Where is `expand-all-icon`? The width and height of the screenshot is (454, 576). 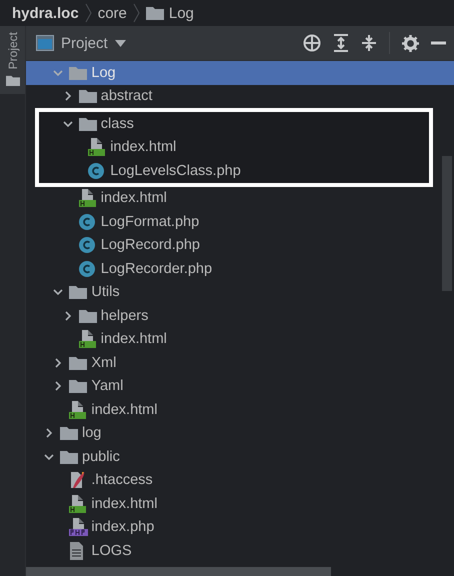
expand-all-icon is located at coordinates (341, 43).